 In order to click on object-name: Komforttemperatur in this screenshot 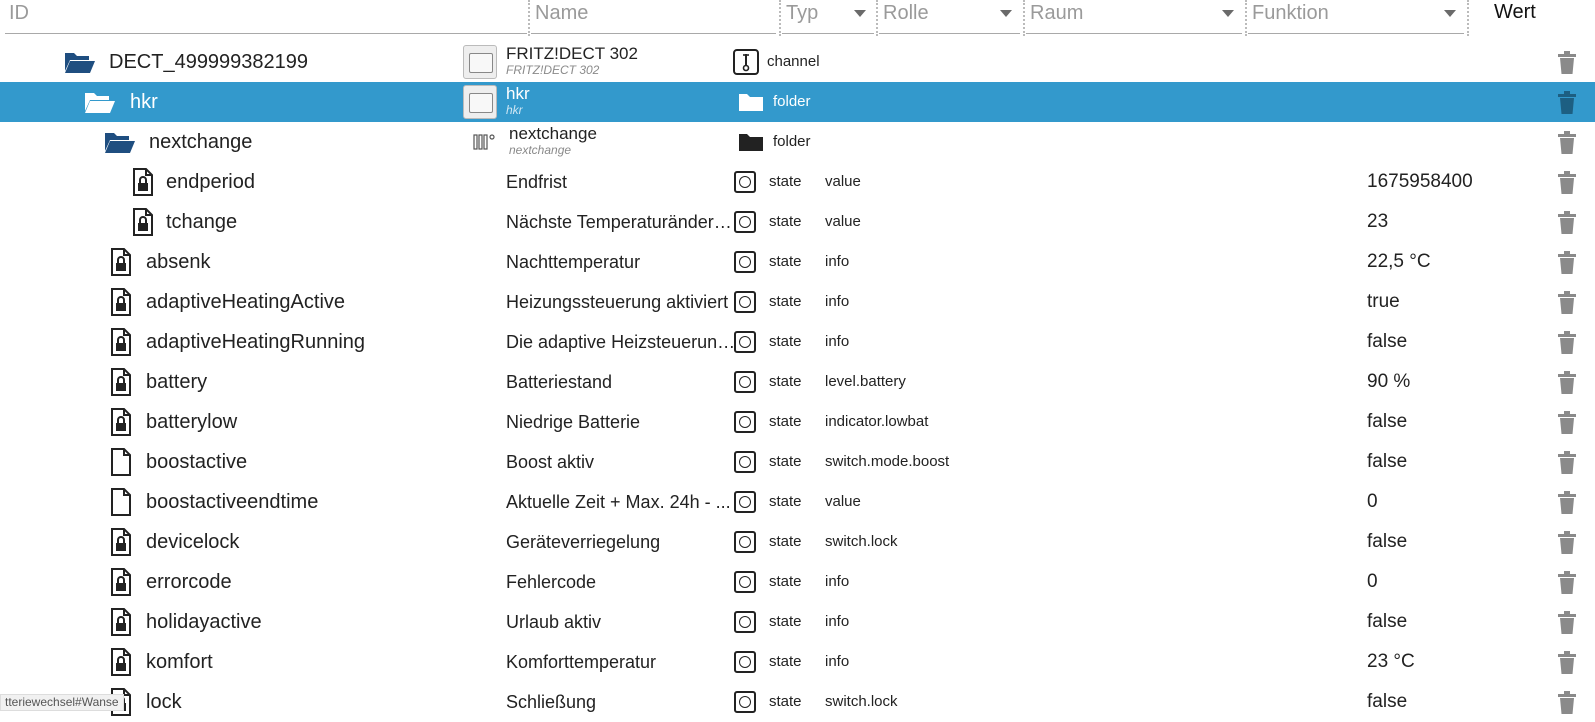, I will do `click(581, 662)`.